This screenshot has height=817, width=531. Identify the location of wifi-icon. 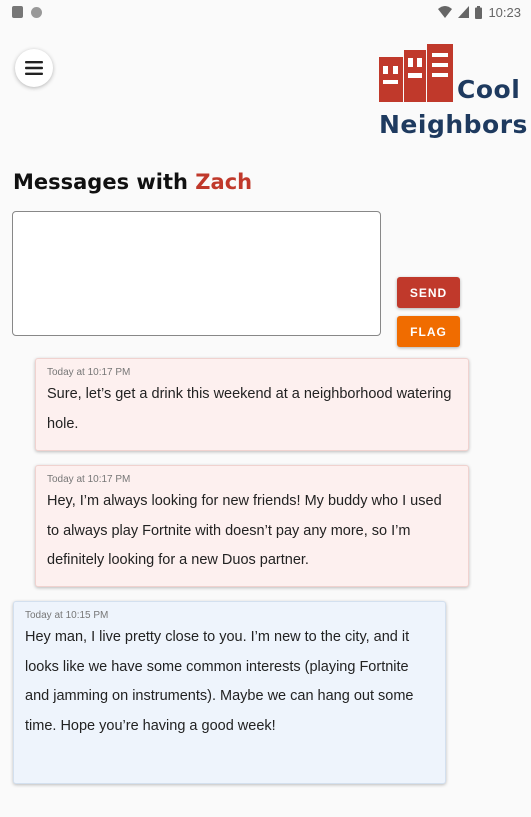
(445, 12).